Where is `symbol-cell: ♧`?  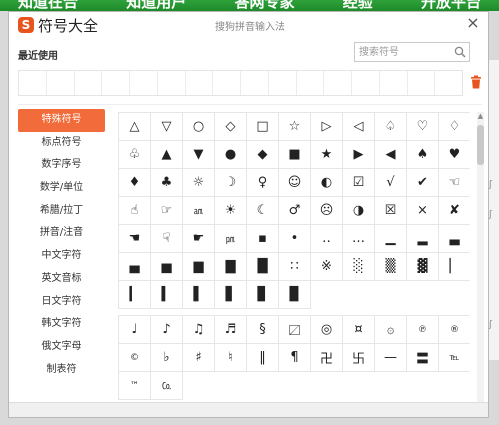 symbol-cell: ♧ is located at coordinates (135, 155).